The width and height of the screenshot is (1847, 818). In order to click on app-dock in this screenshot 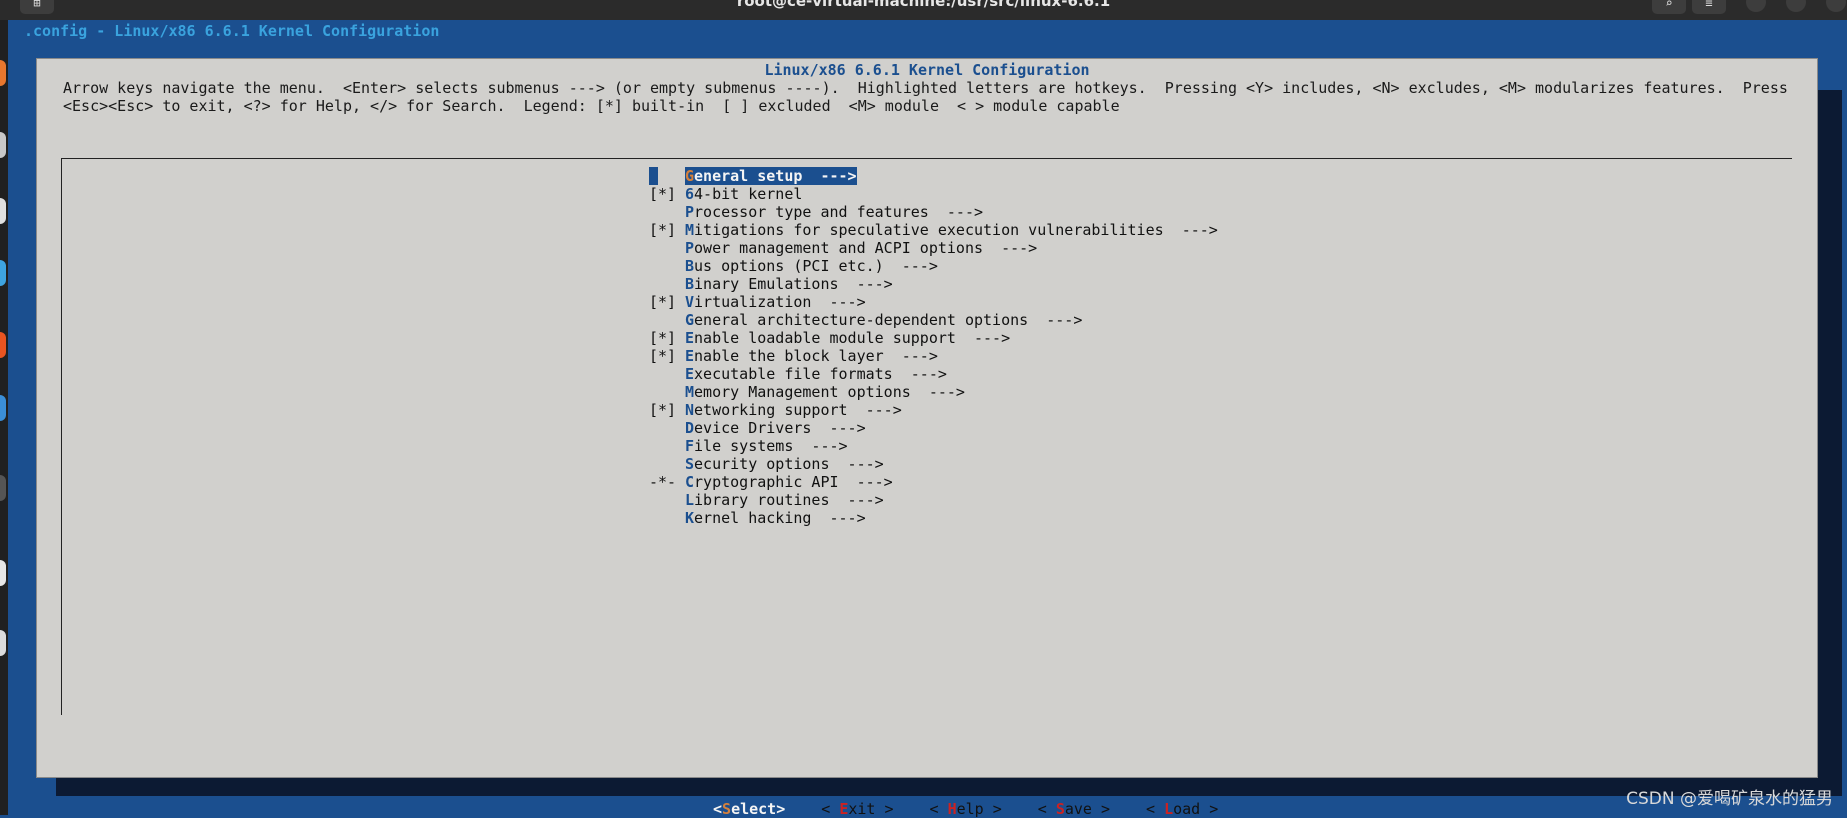, I will do `click(4, 417)`.